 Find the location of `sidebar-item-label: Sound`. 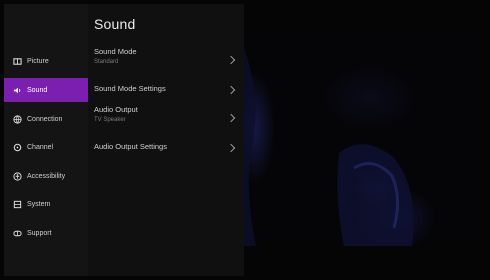

sidebar-item-label: Sound is located at coordinates (37, 90).